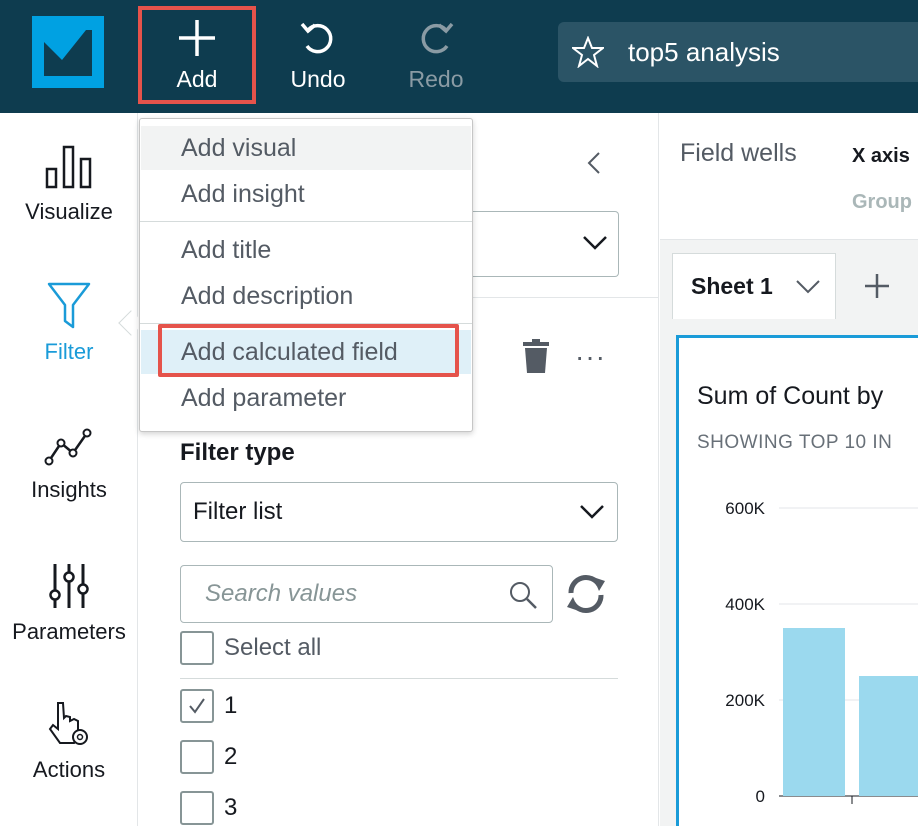 The image size is (918, 826). Describe the element at coordinates (595, 163) in the screenshot. I see `collapse-panel-icon` at that location.